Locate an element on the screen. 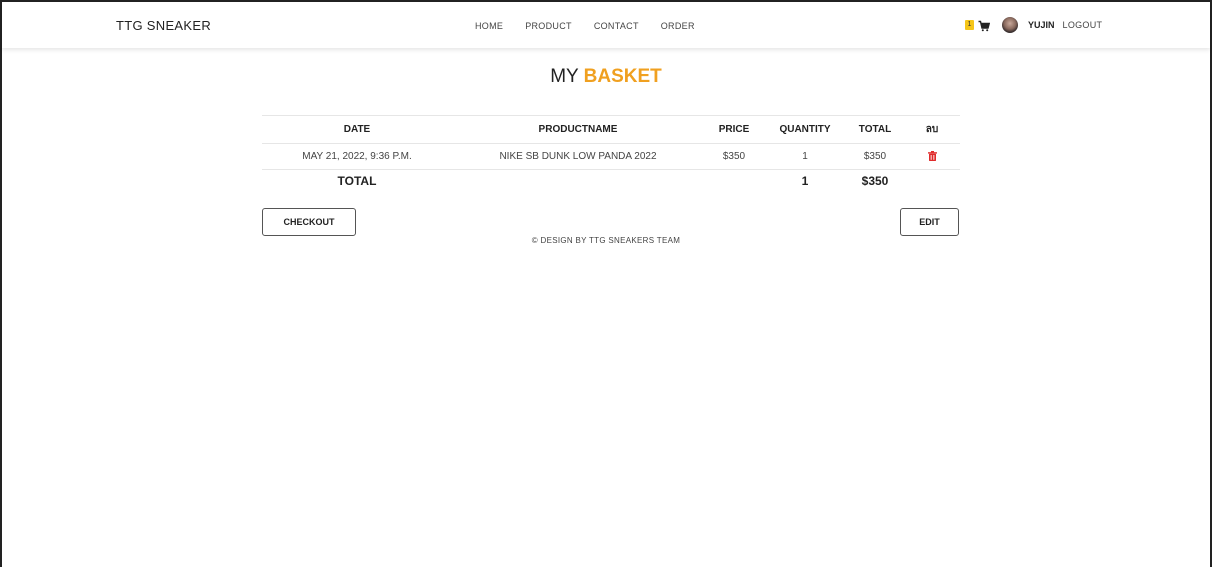  cell-productname: NIKE SB DUNK LOW PANDA 2022 is located at coordinates (578, 156).